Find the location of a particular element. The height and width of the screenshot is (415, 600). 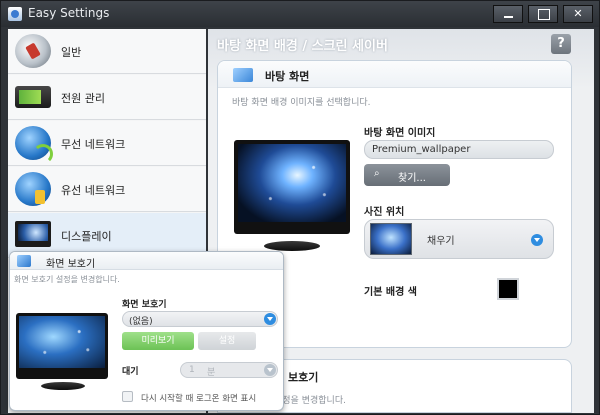

wallpaper-preview-image is located at coordinates (292, 183).